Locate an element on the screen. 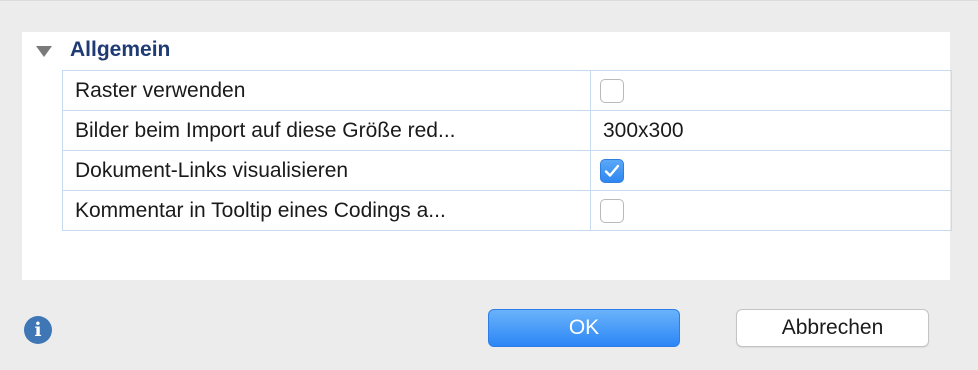 This screenshot has width=978, height=370. setting-label: Raster verwenden is located at coordinates (326, 90).